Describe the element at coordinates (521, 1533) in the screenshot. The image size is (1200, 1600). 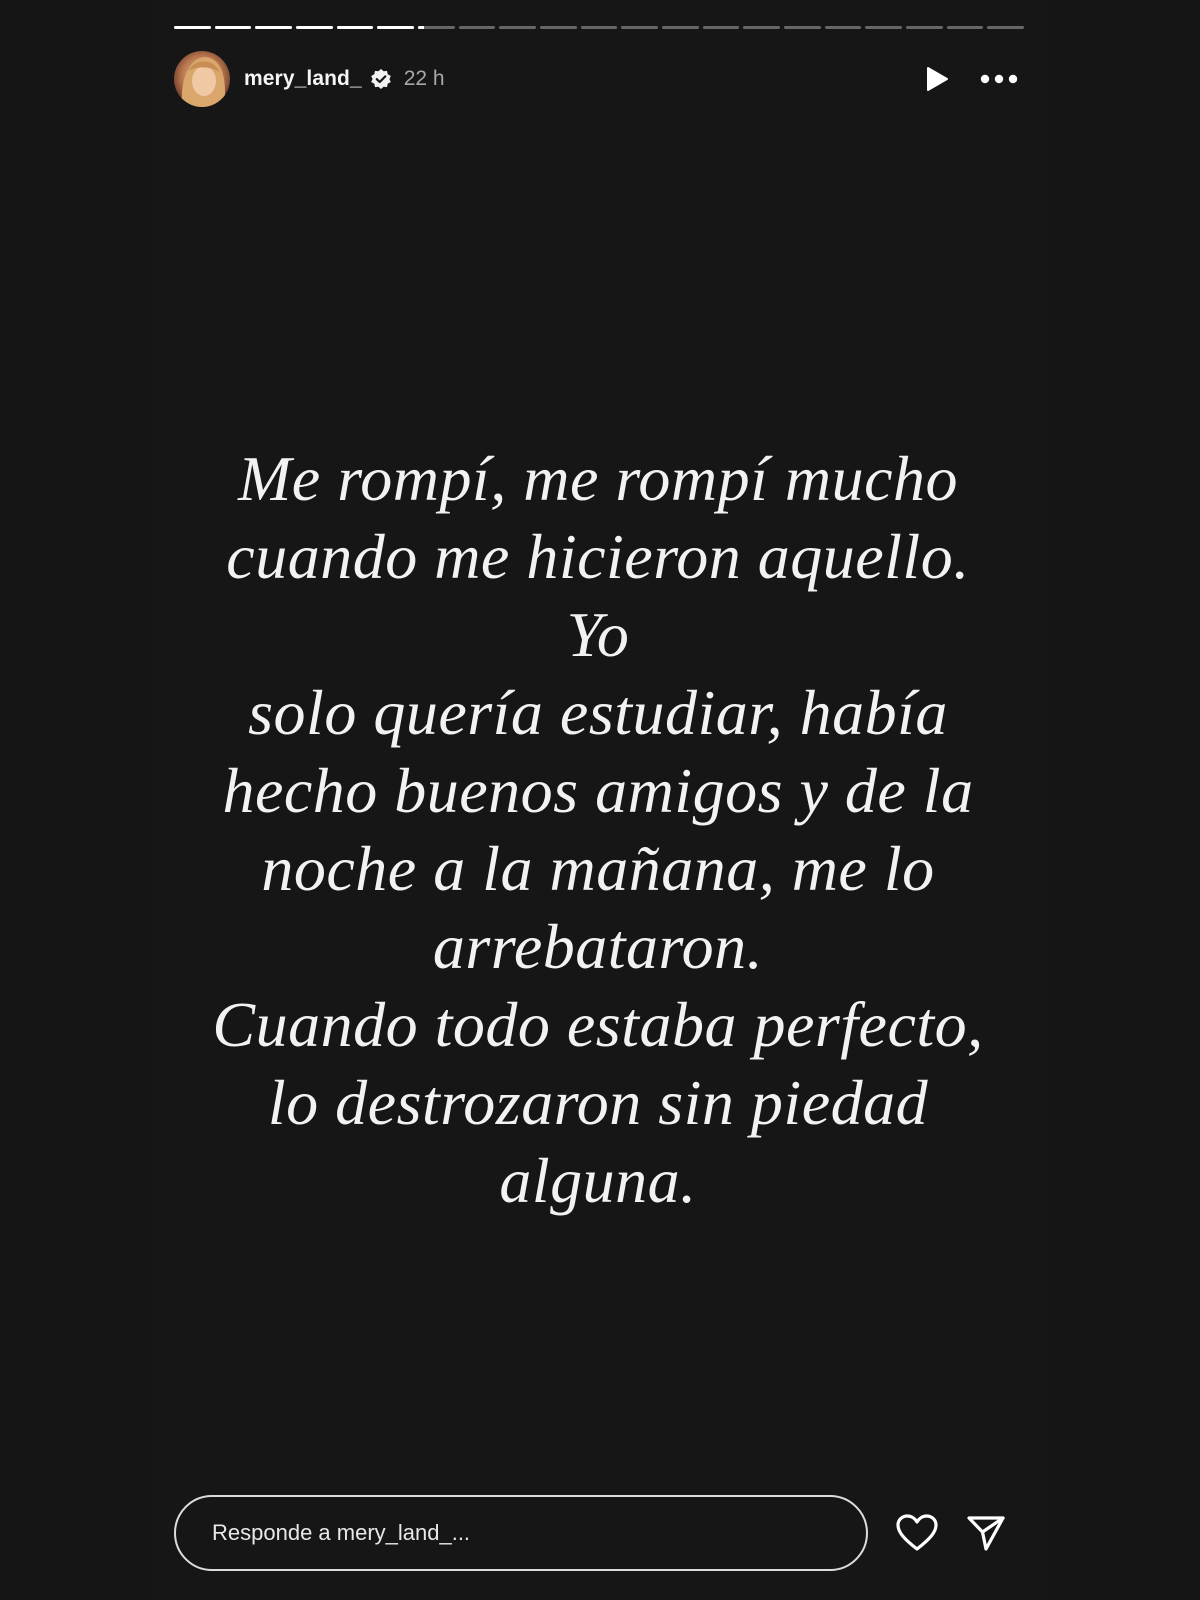
I see `reply-input` at that location.